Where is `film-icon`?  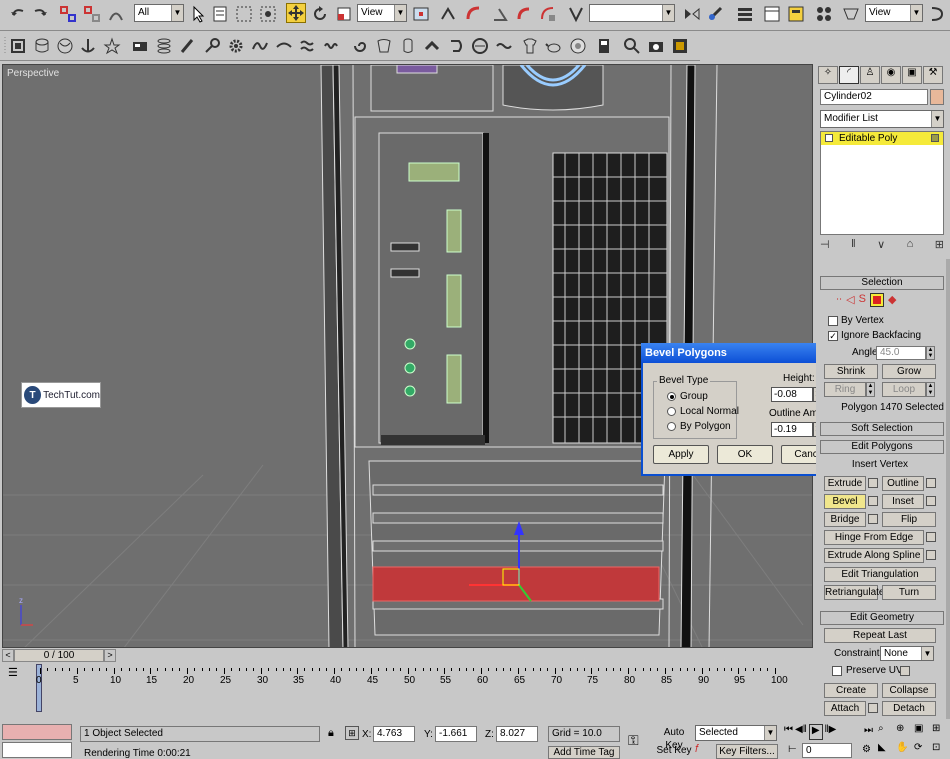 film-icon is located at coordinates (680, 46).